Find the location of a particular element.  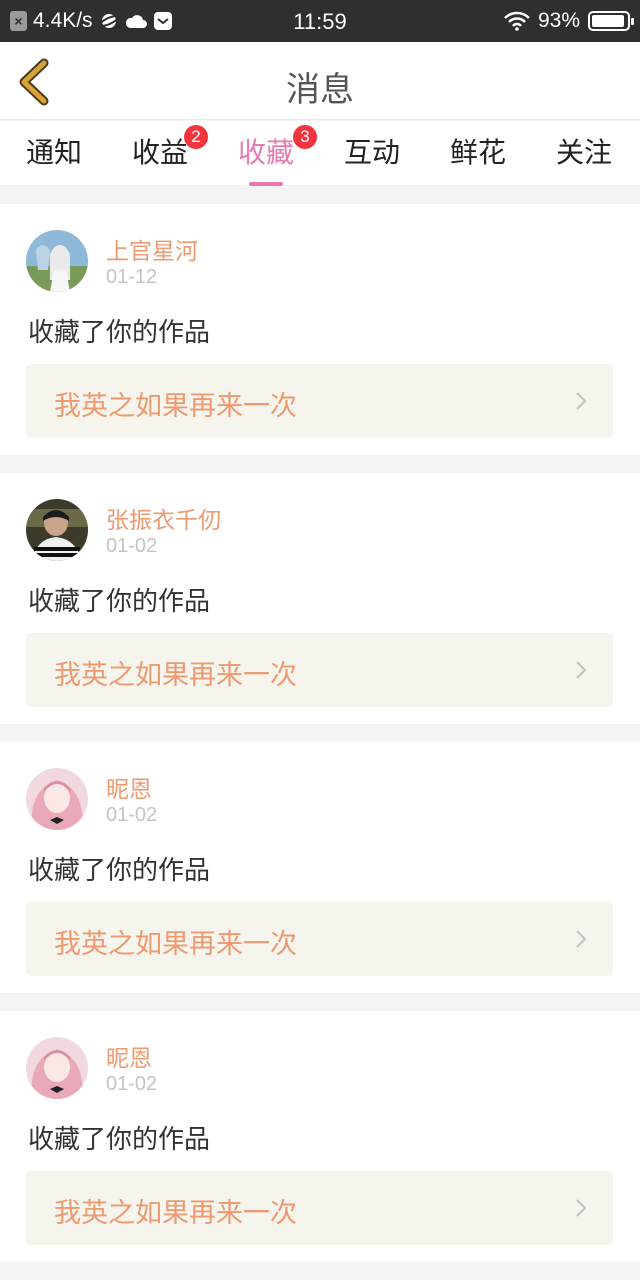

tab-label: 鲜花 is located at coordinates (477, 152).